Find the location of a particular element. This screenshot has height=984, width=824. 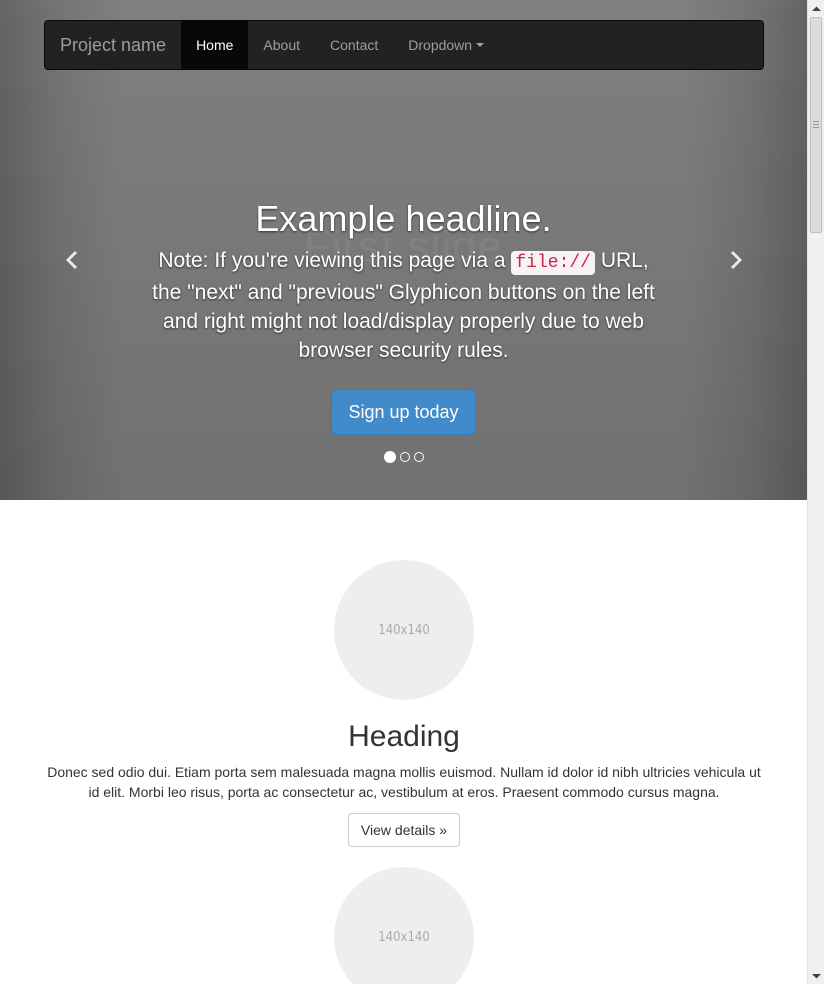

navbar-brand: Project name is located at coordinates (113, 45).